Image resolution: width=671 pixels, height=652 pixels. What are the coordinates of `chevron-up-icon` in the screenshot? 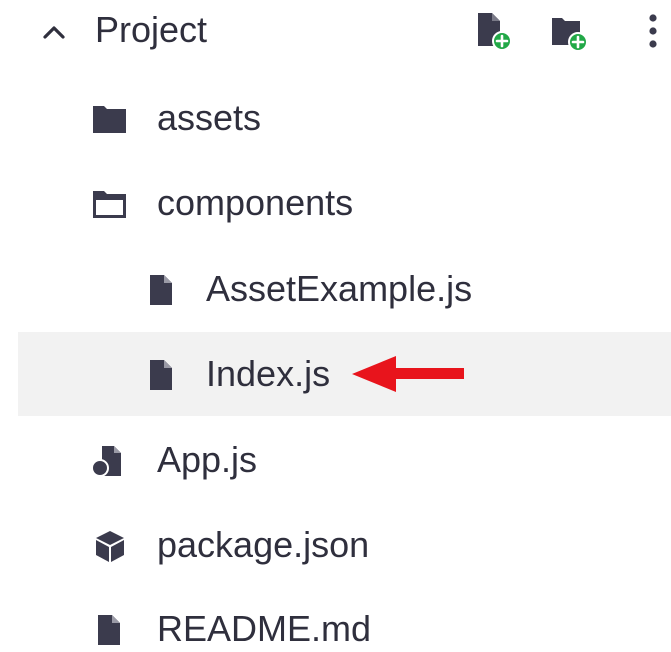 It's located at (54, 32).